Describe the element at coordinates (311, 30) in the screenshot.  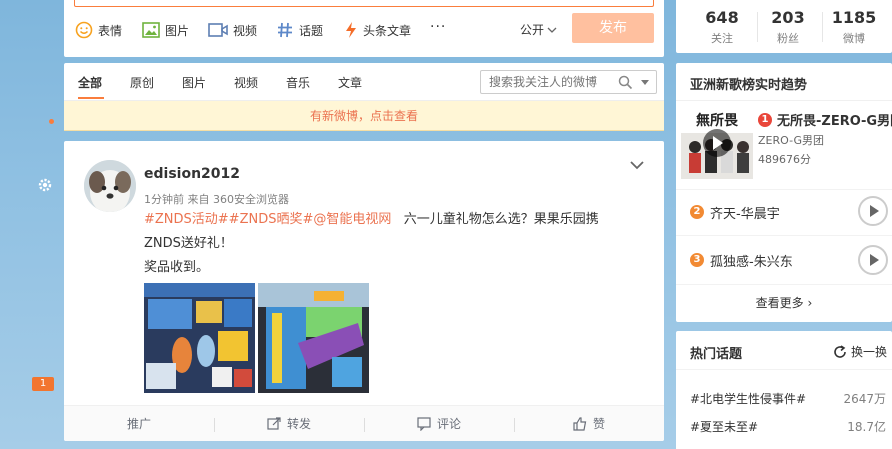
I see `topic-tool-label: 话题` at that location.